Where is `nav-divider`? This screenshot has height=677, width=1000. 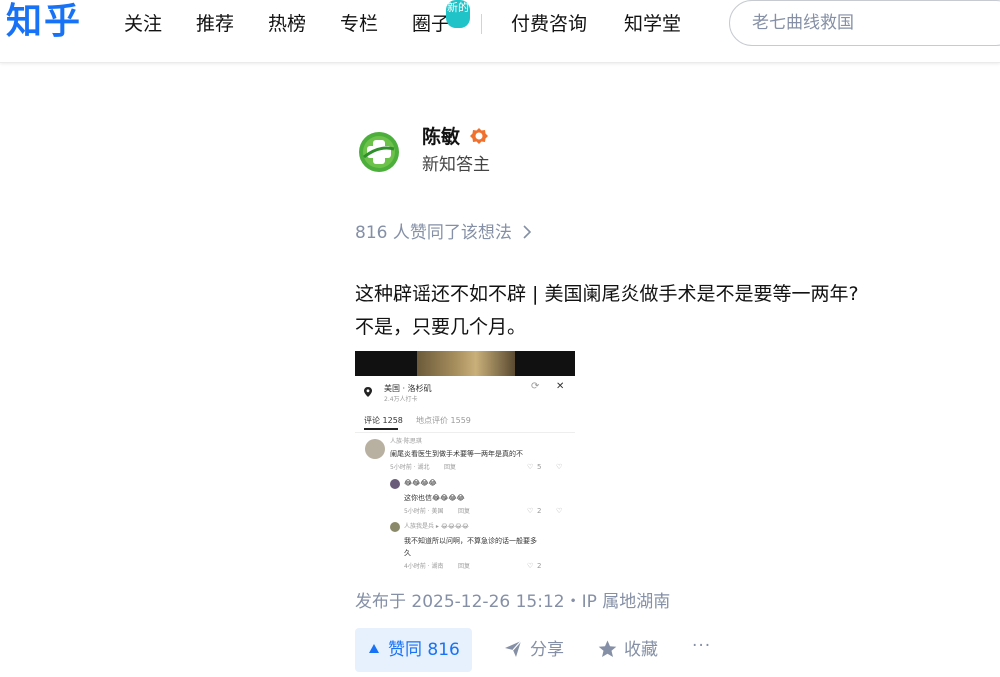 nav-divider is located at coordinates (481, 24).